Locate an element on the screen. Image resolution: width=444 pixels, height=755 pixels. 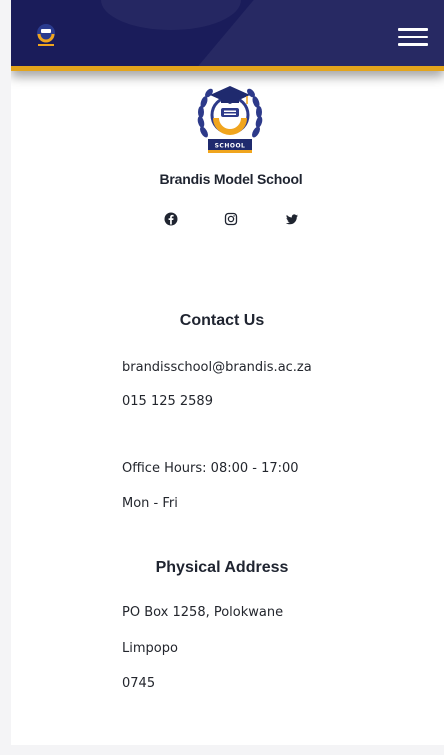
navbar-decoration is located at coordinates (171, 15).